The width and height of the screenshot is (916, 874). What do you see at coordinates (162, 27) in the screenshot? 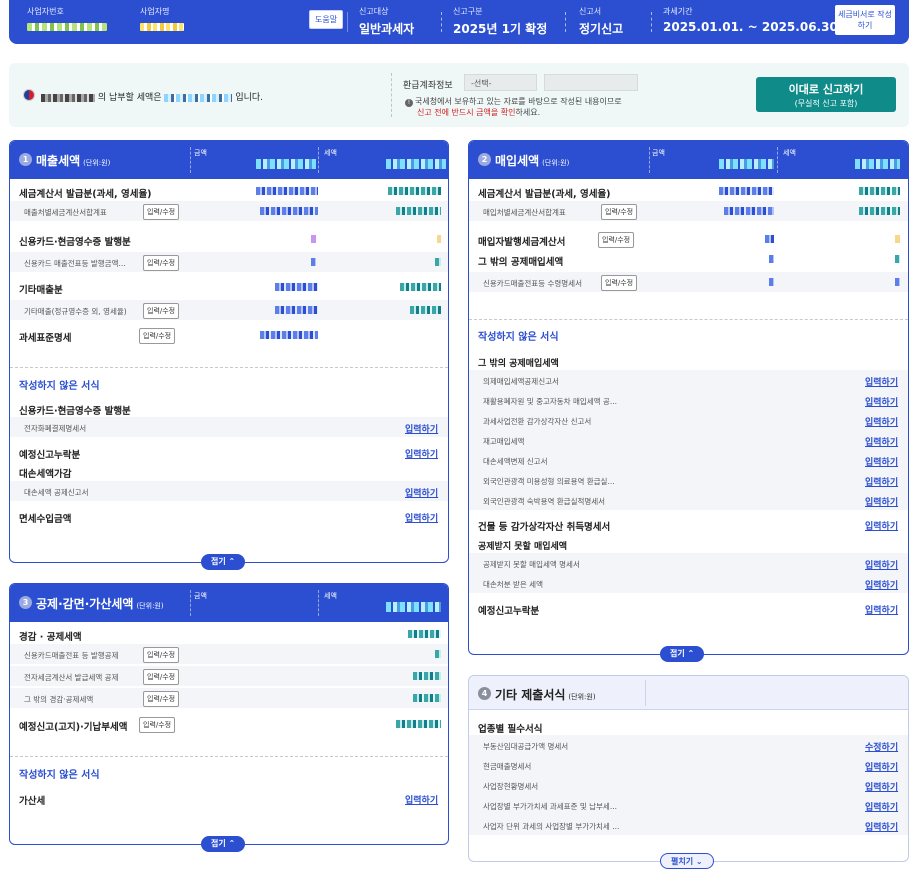
I see `biz-name-masked` at bounding box center [162, 27].